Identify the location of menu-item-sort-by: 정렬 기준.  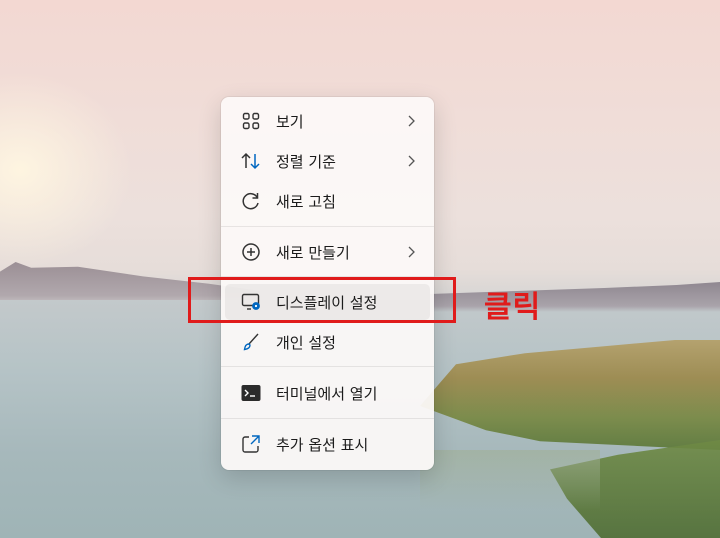
(327, 161).